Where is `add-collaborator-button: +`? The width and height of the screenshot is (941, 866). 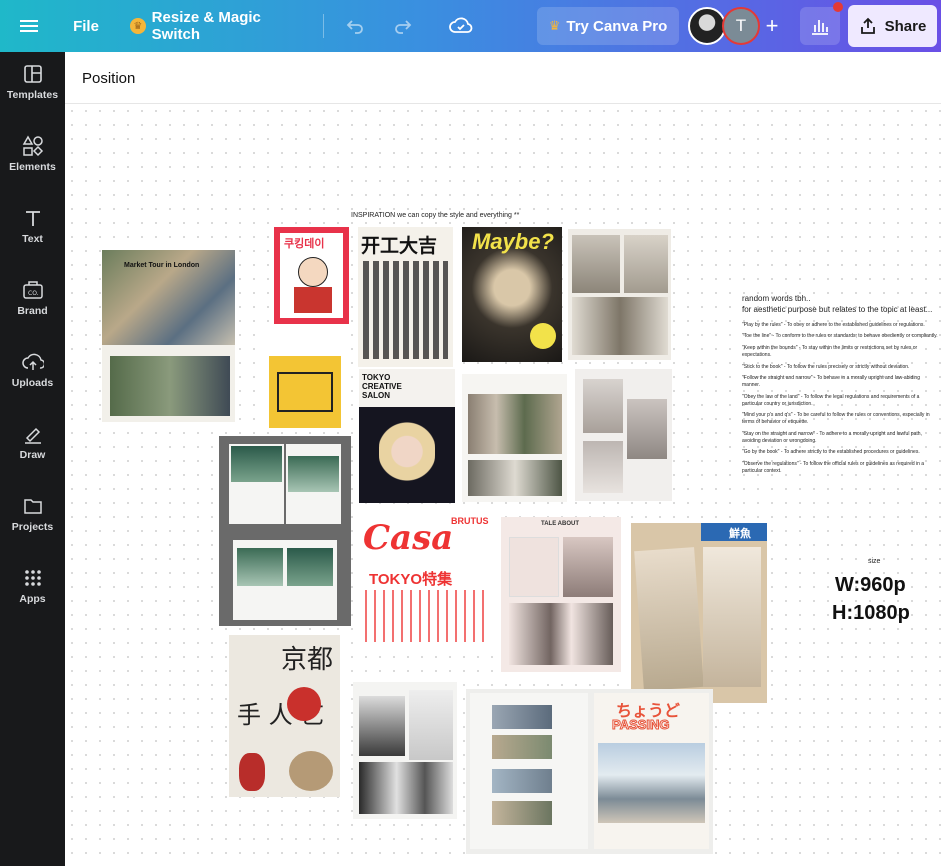 add-collaborator-button: + is located at coordinates (772, 26).